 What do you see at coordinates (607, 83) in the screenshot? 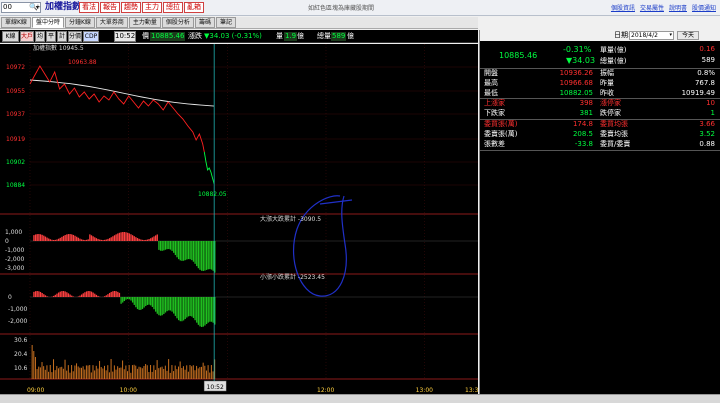
I see `row-label: 昨量` at bounding box center [607, 83].